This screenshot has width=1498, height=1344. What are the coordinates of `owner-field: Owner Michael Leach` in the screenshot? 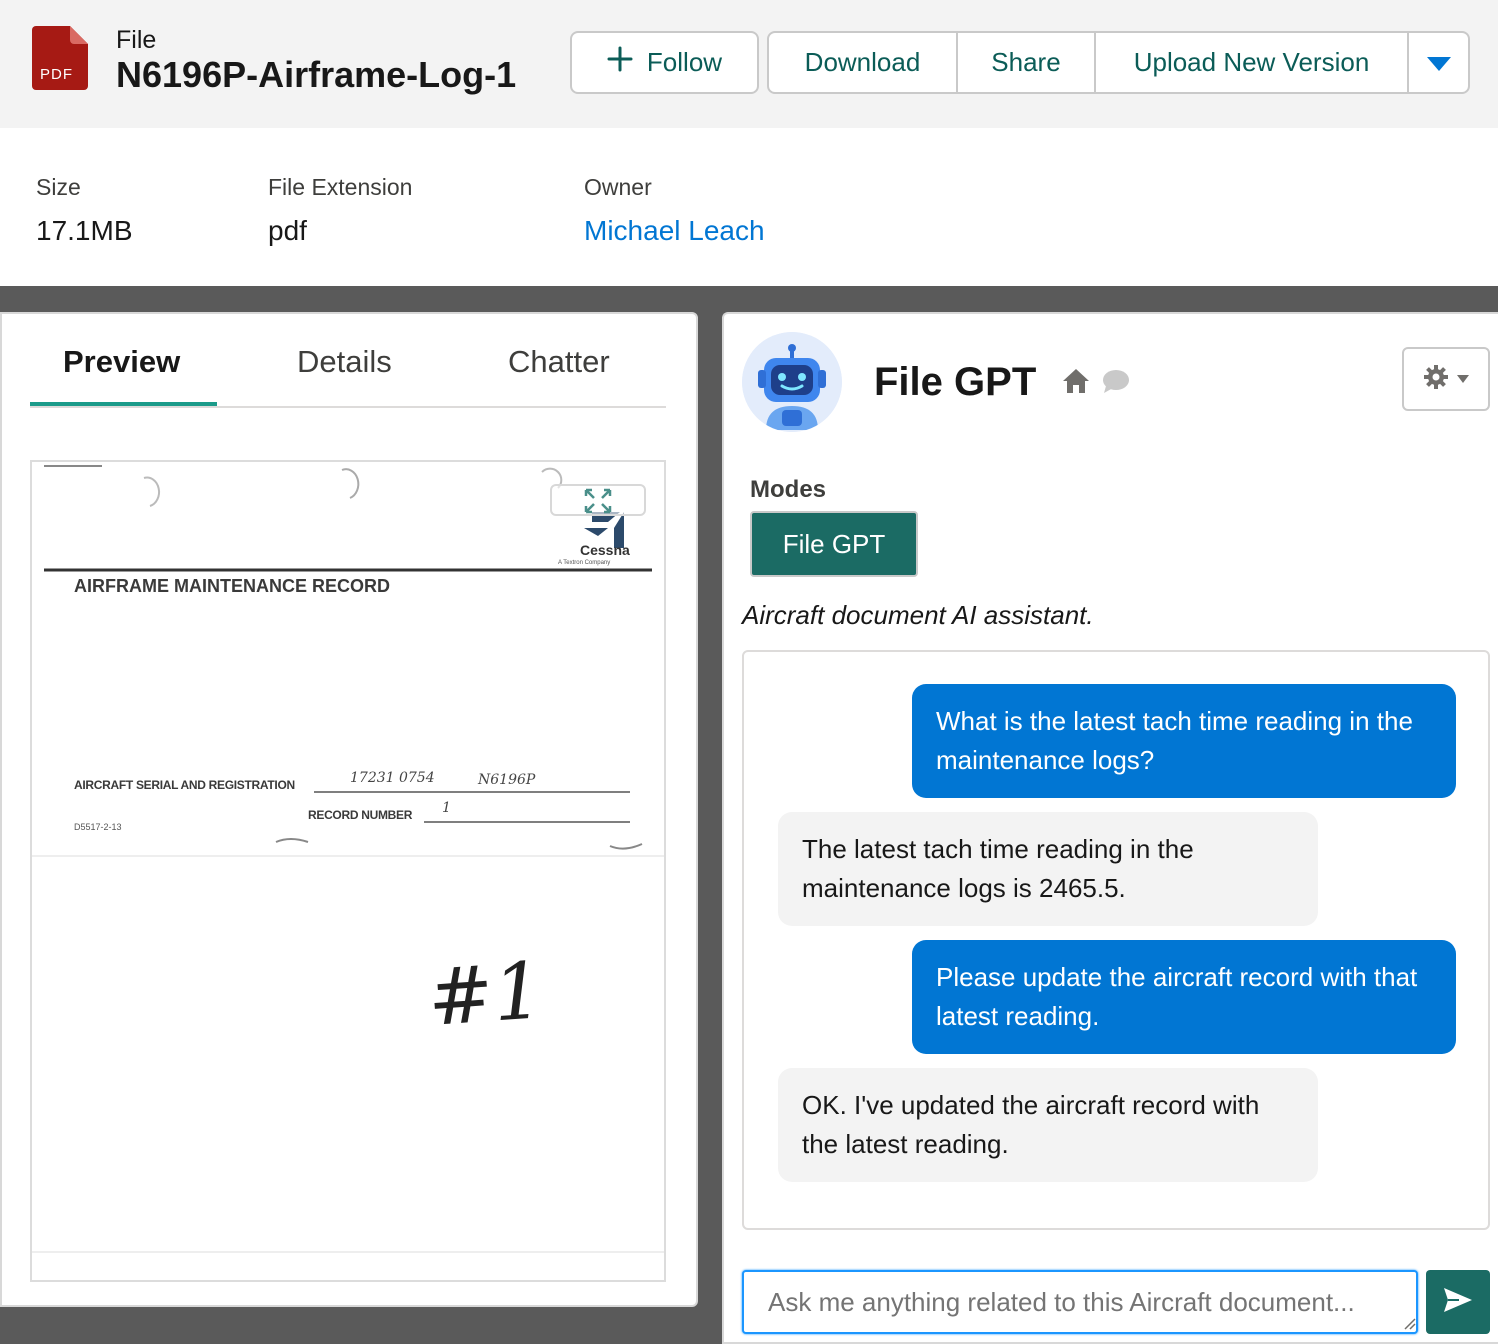 It's located at (674, 210).